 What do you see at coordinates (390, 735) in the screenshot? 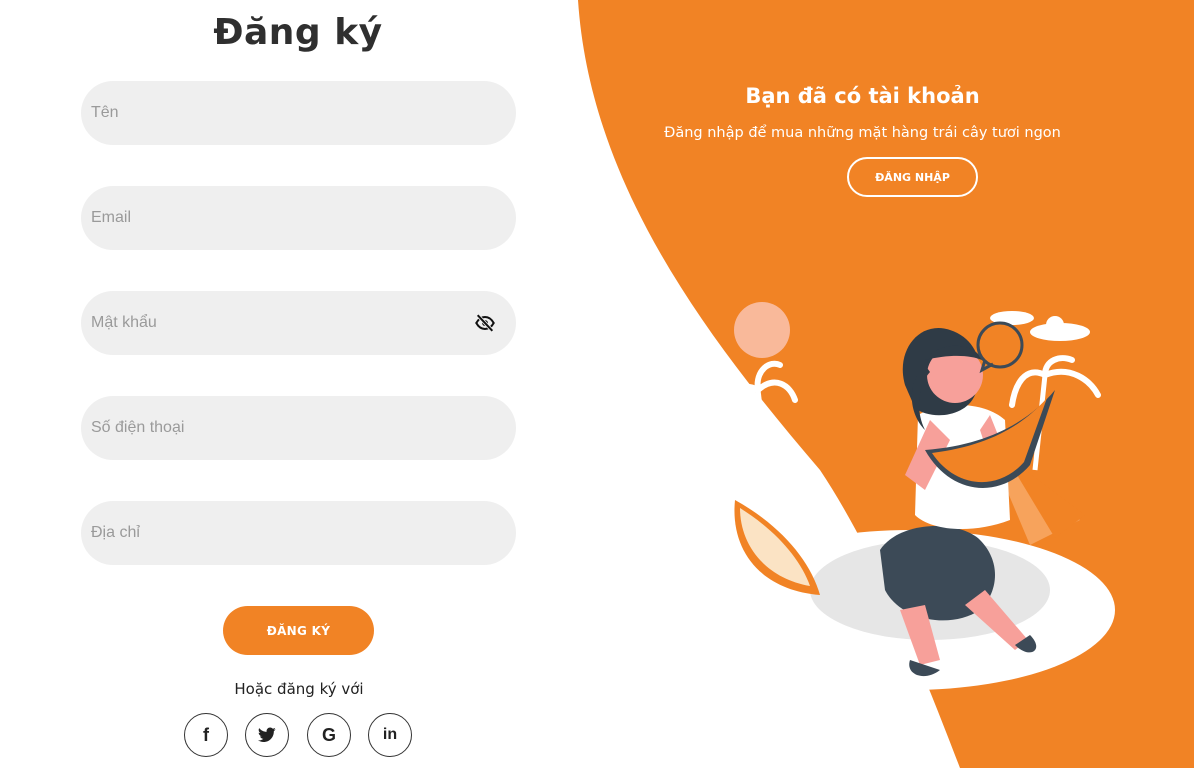
I see `linkedin-icon: in` at bounding box center [390, 735].